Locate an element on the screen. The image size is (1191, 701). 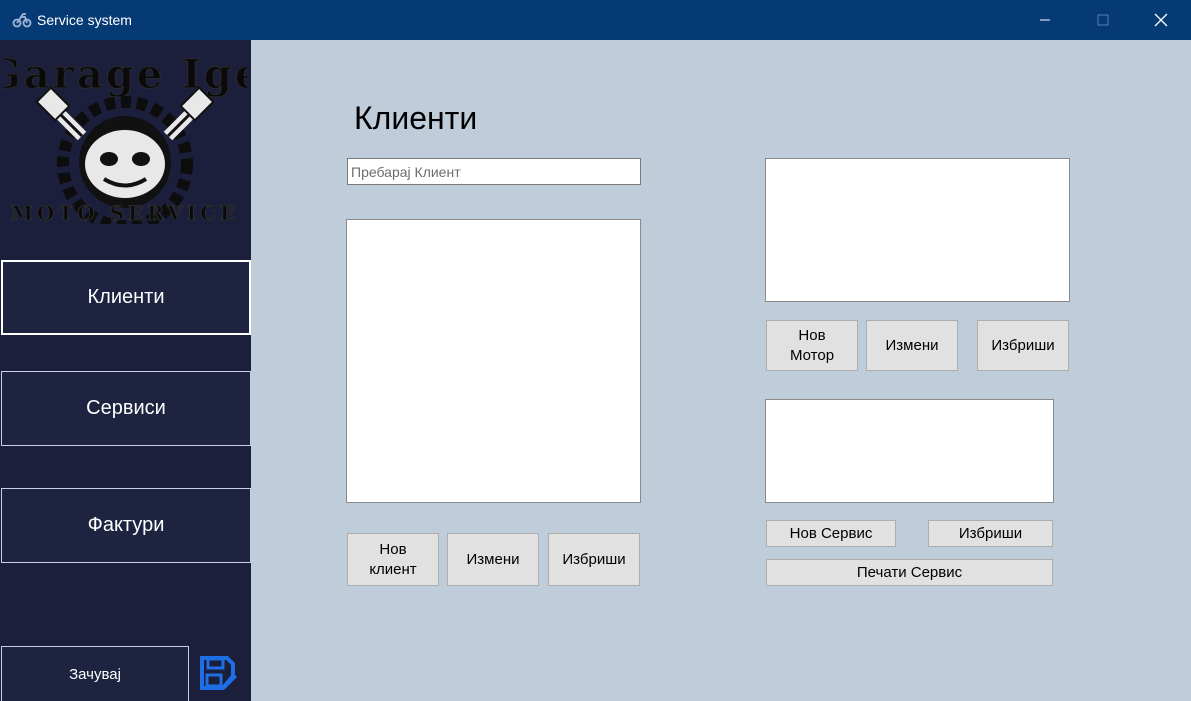
new-service-label: Нов Сервис is located at coordinates (831, 533).